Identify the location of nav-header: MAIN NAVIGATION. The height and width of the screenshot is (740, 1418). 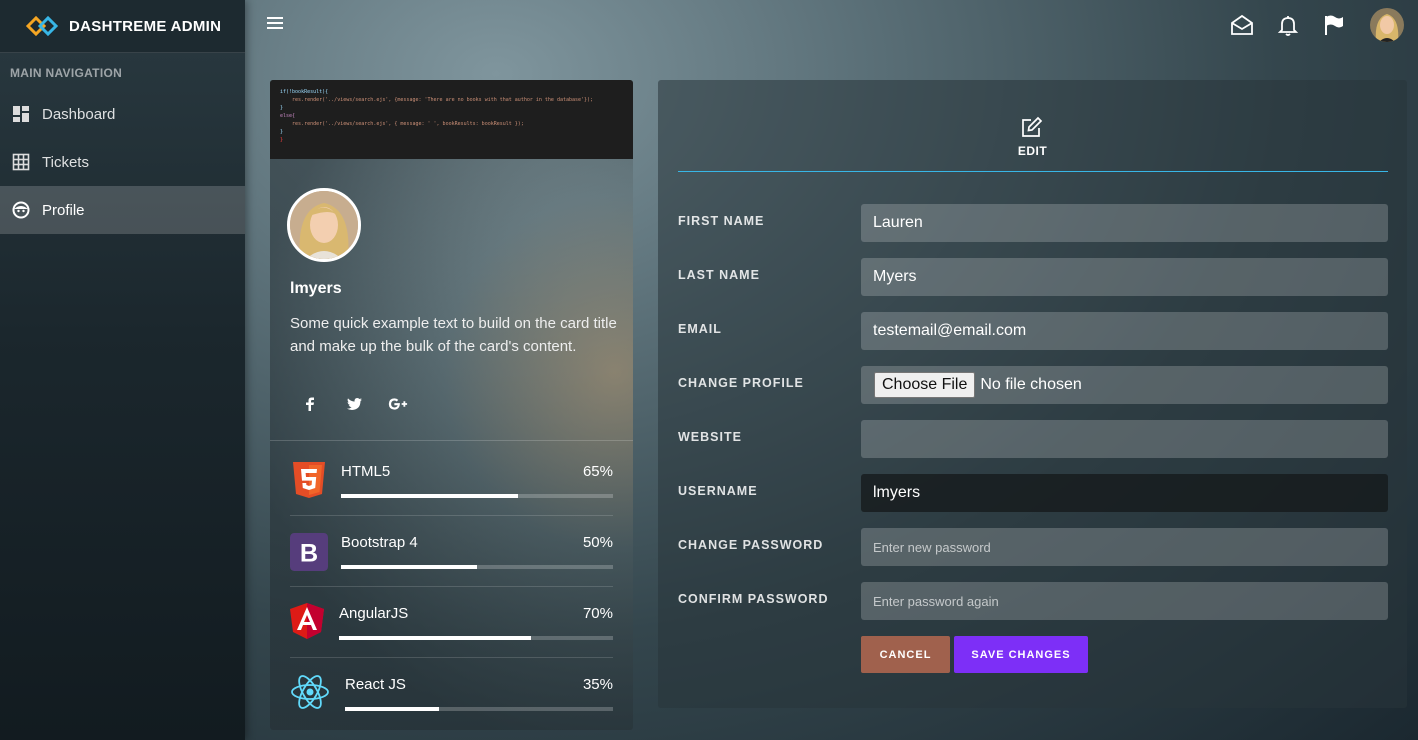
(66, 73).